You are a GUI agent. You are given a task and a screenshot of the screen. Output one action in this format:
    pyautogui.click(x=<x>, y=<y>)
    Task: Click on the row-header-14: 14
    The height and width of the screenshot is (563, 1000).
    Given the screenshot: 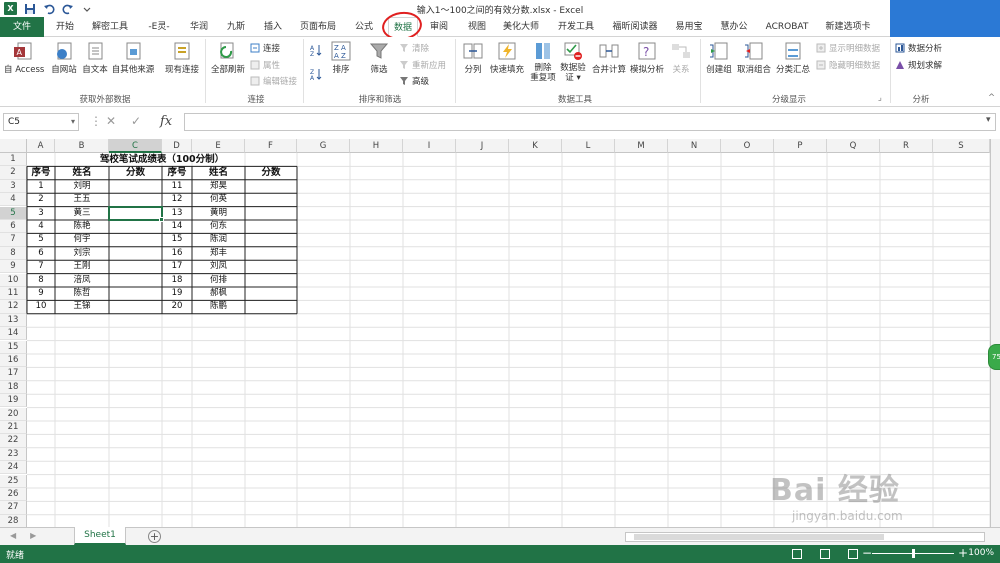 What is the action you would take?
    pyautogui.click(x=13, y=334)
    